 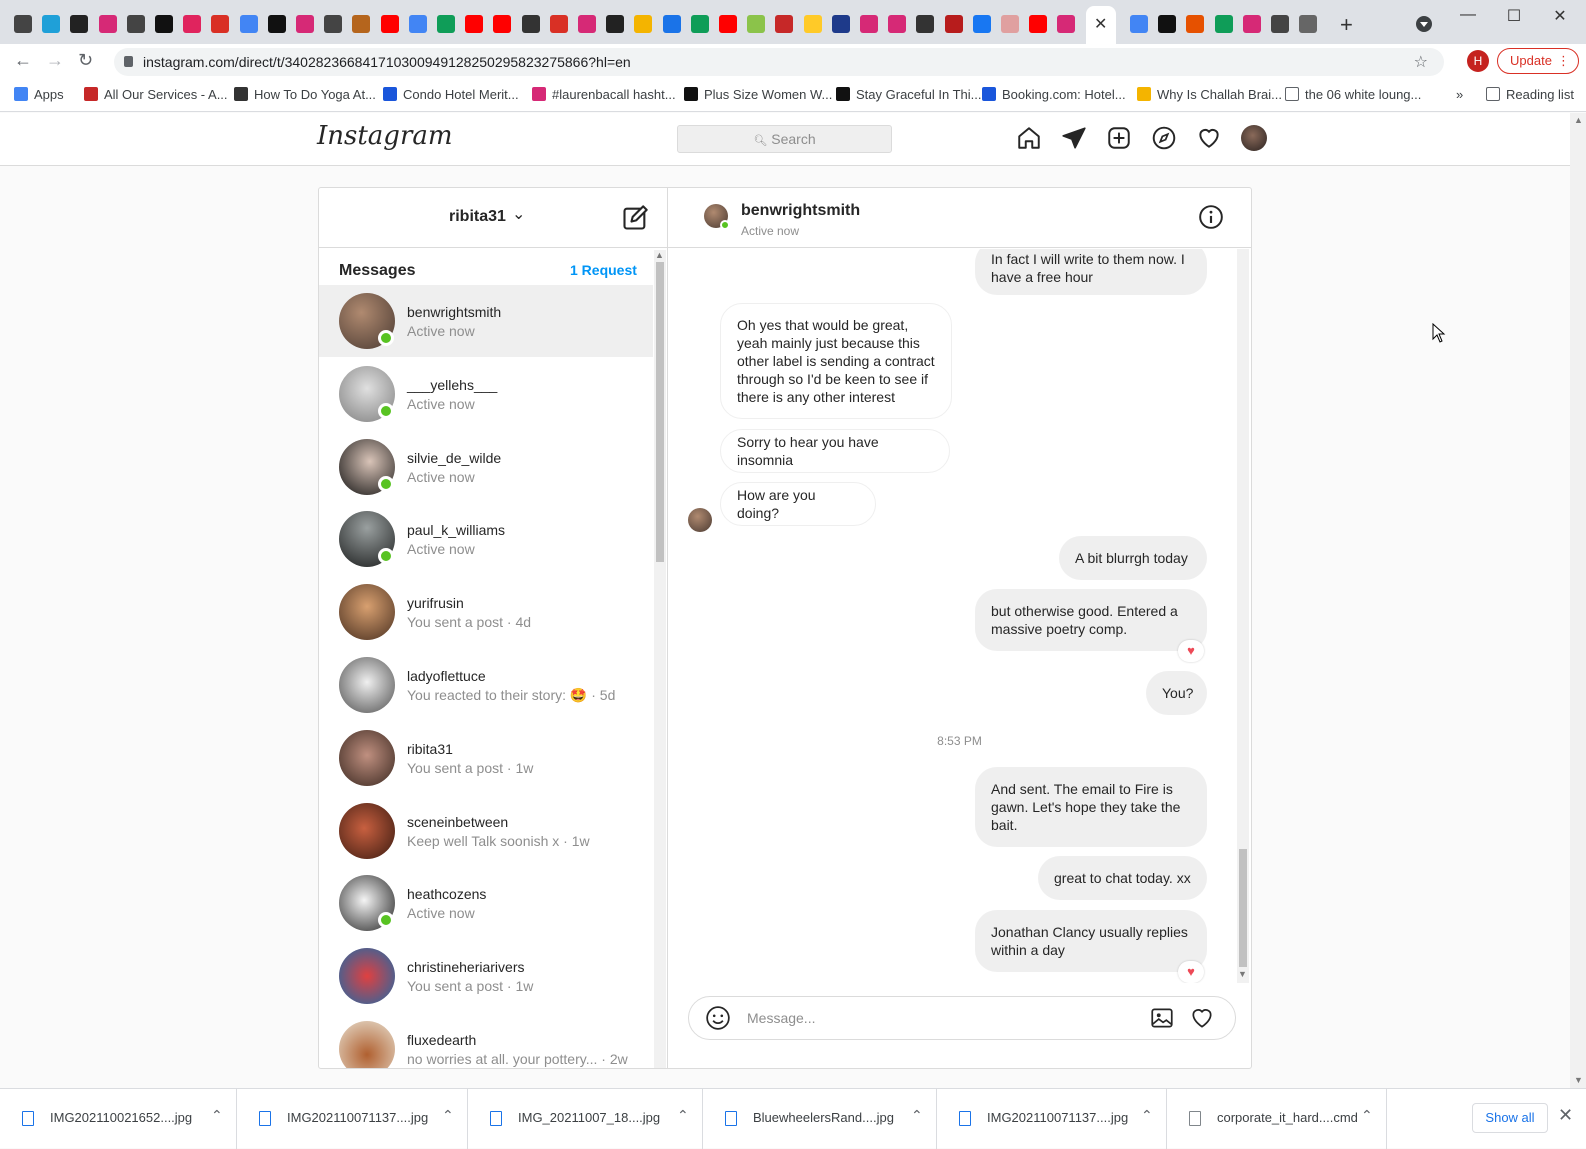 I want to click on conversation-item: silvie_de_wilde Active now, so click(x=486, y=467).